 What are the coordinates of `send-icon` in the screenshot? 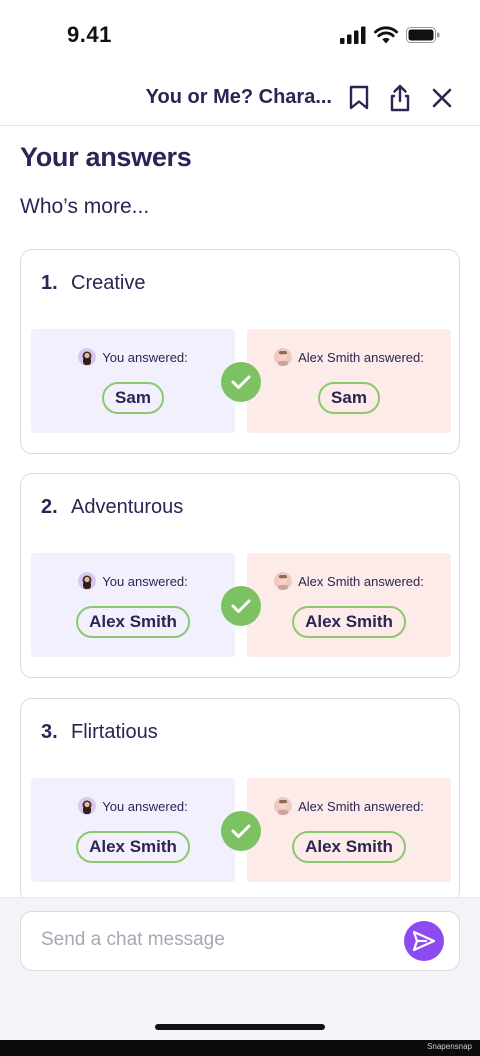 It's located at (424, 941).